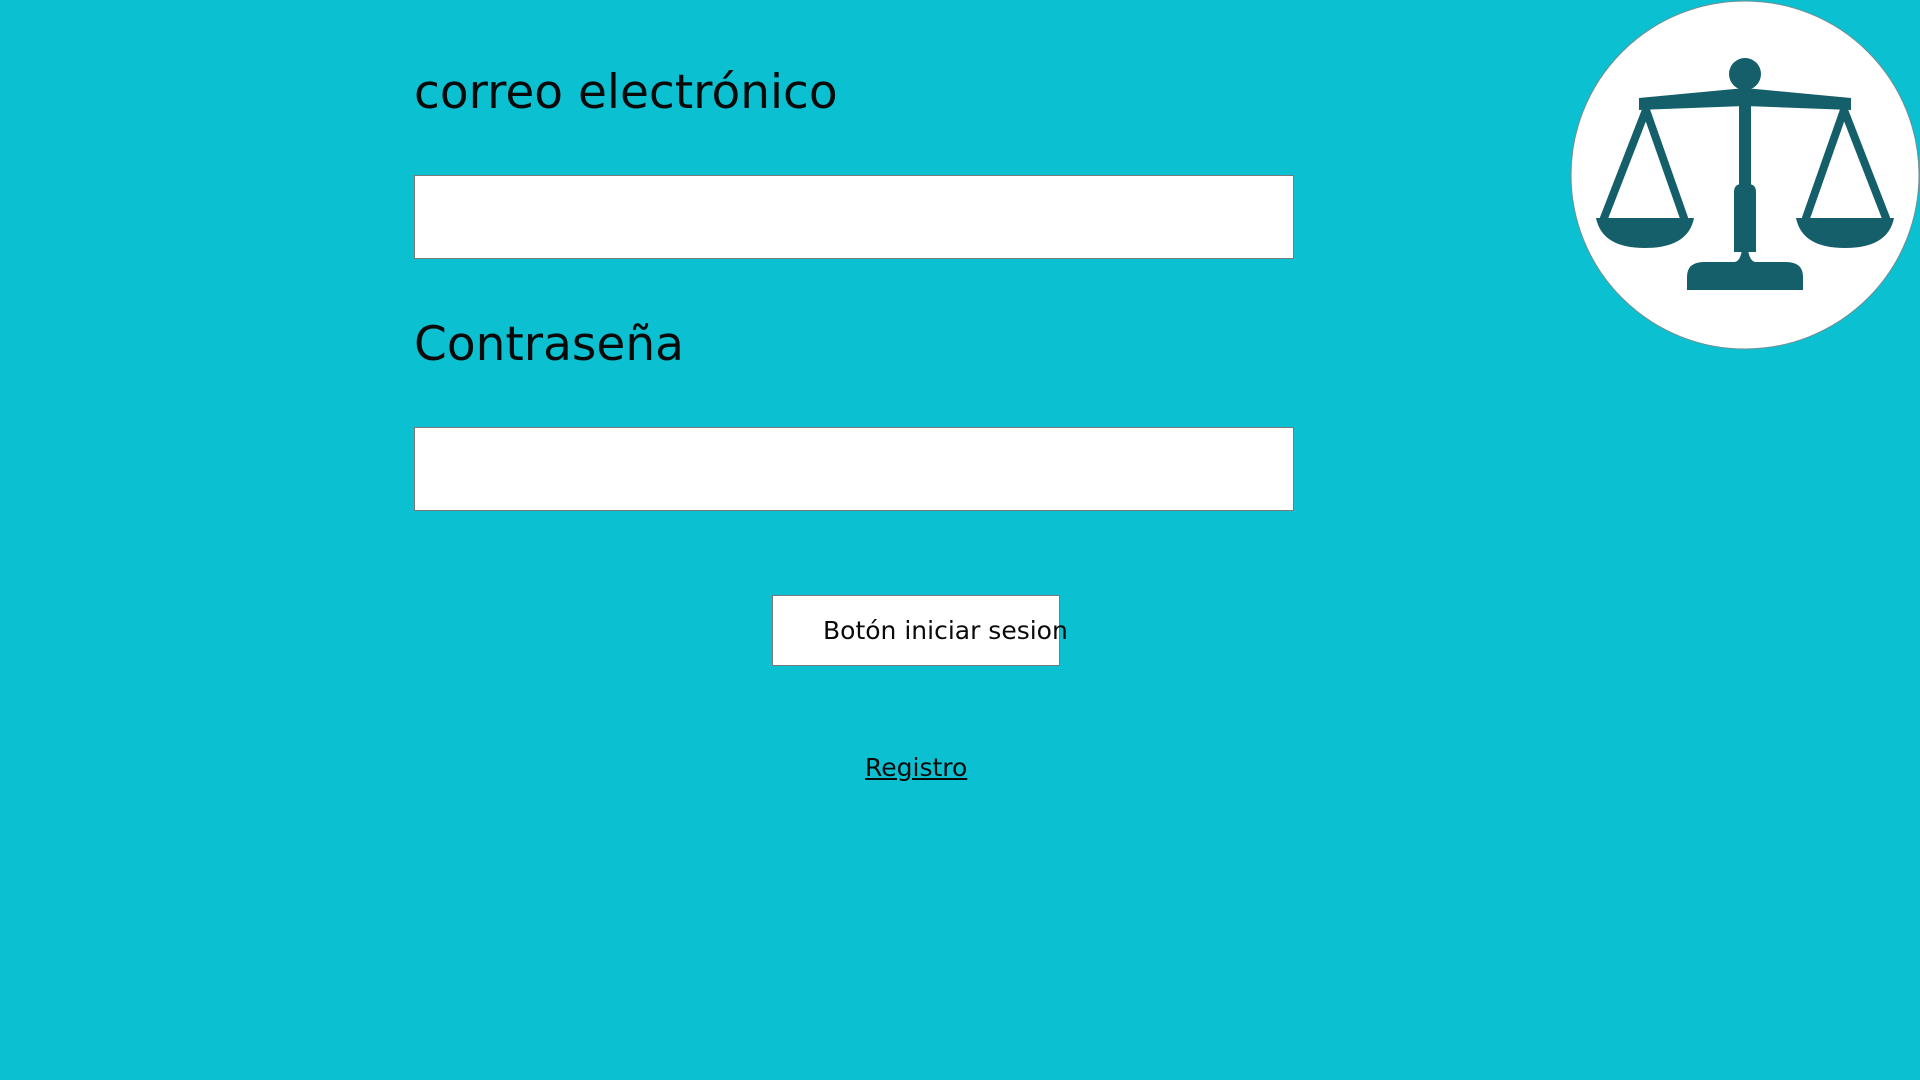 This screenshot has width=1920, height=1080. I want to click on register-link: Registro, so click(916, 767).